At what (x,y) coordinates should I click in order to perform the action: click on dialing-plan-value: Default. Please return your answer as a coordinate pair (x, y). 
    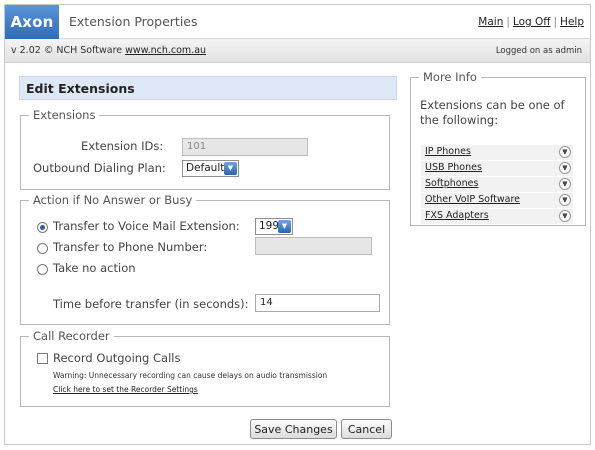
    Looking at the image, I should click on (205, 168).